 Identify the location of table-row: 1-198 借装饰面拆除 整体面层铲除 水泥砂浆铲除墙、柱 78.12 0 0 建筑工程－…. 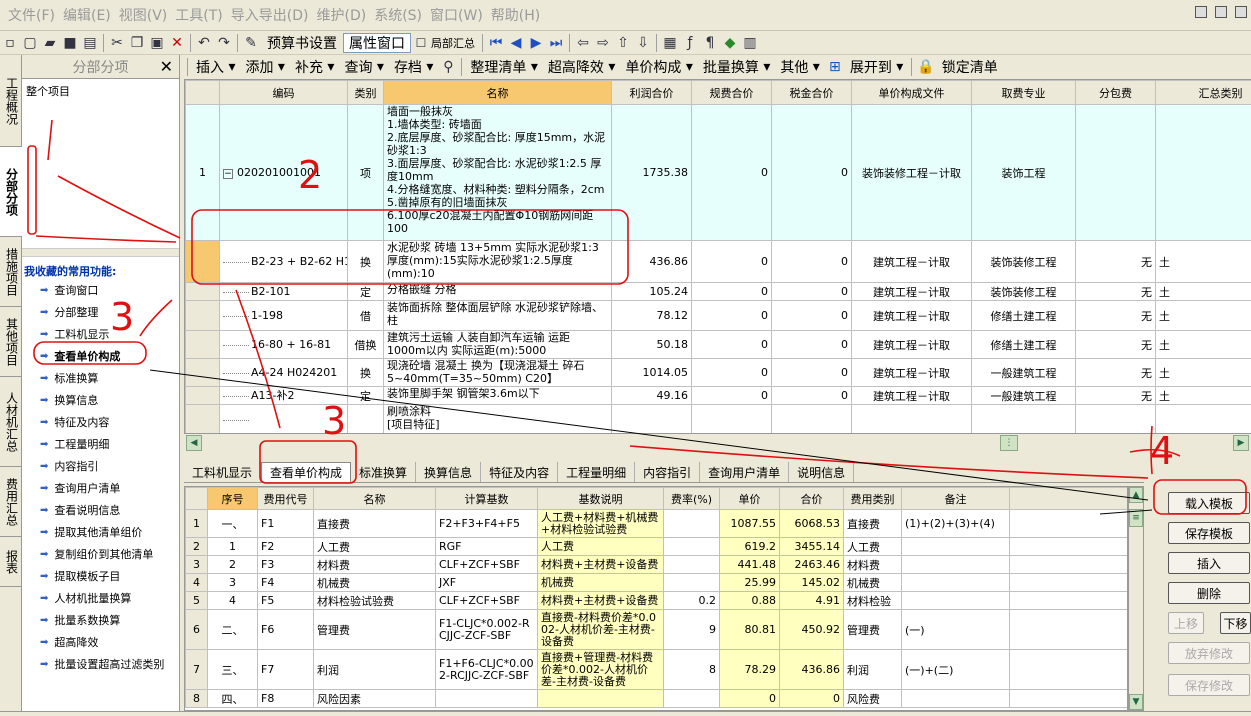
(718, 315).